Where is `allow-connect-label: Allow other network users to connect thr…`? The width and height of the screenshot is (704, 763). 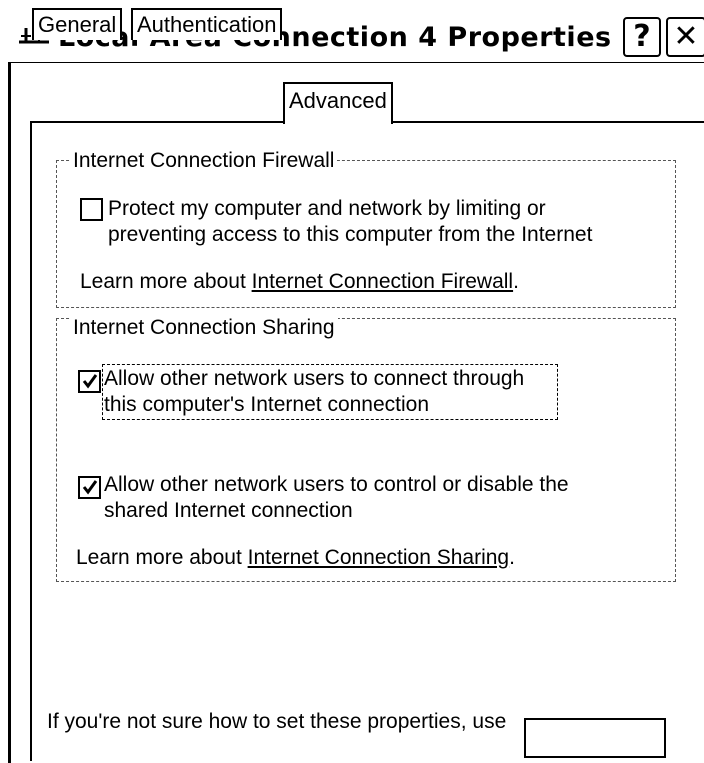
allow-connect-label: Allow other network users to connect thr… is located at coordinates (330, 392).